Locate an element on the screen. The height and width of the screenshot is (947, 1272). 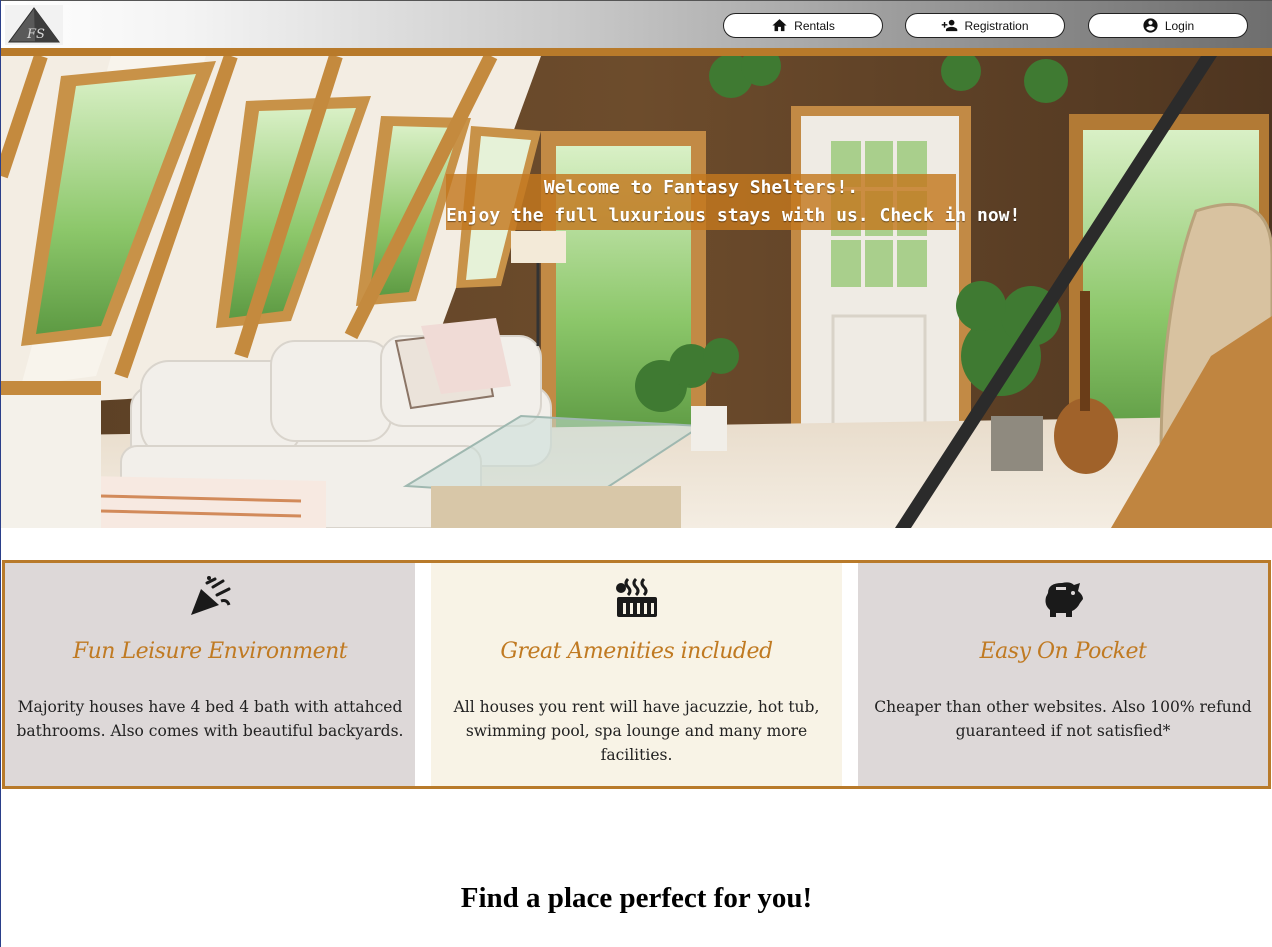
hot-tub-icon is located at coordinates (637, 597).